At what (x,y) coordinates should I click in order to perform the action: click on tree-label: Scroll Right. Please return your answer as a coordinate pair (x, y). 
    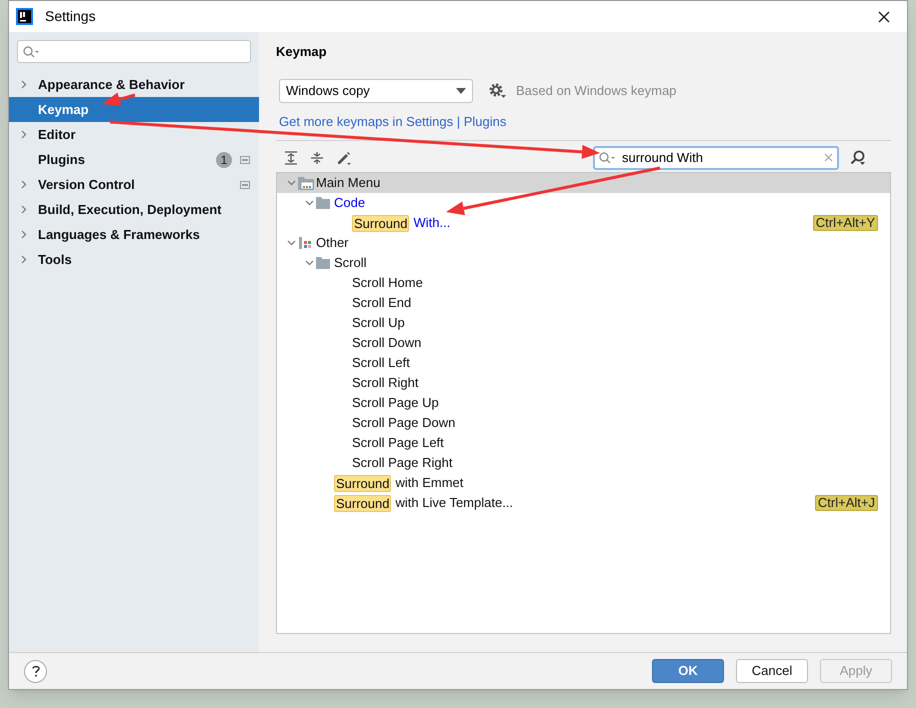
    Looking at the image, I should click on (385, 383).